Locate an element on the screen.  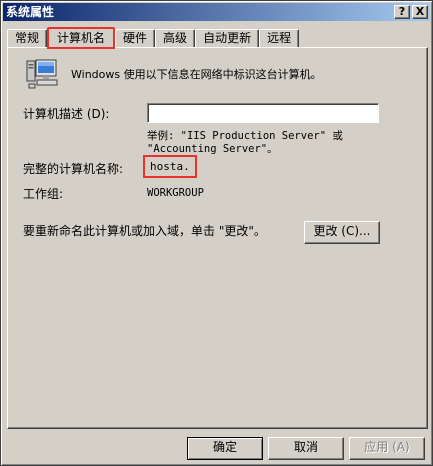
description-label: 计算机描述 (D): is located at coordinates (66, 114).